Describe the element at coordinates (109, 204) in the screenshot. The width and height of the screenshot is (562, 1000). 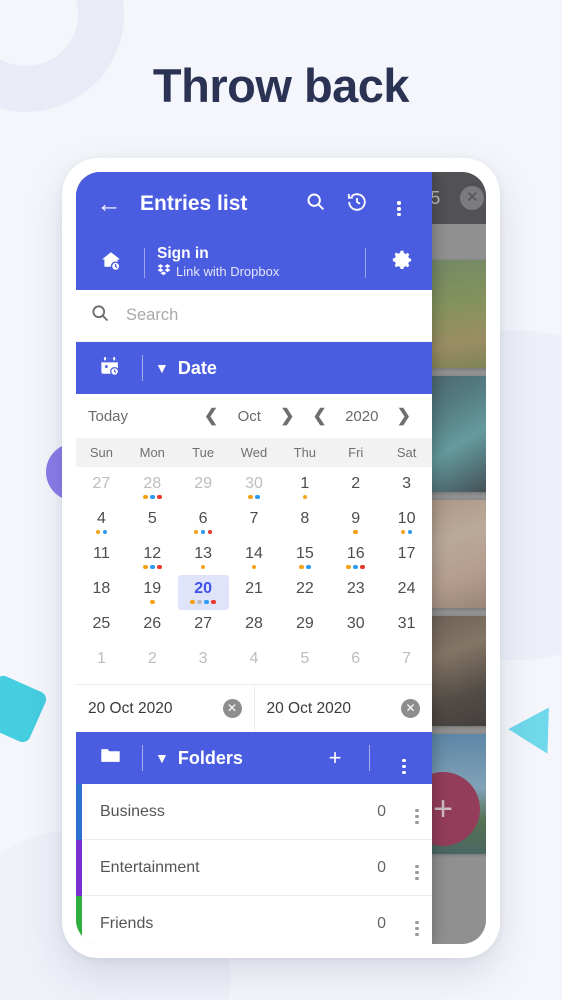
I see `arrow-left-icon: ←` at that location.